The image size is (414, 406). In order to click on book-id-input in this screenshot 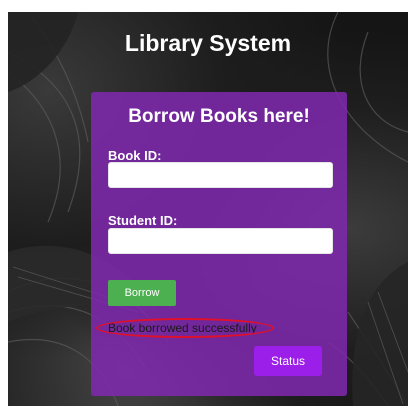, I will do `click(220, 175)`.